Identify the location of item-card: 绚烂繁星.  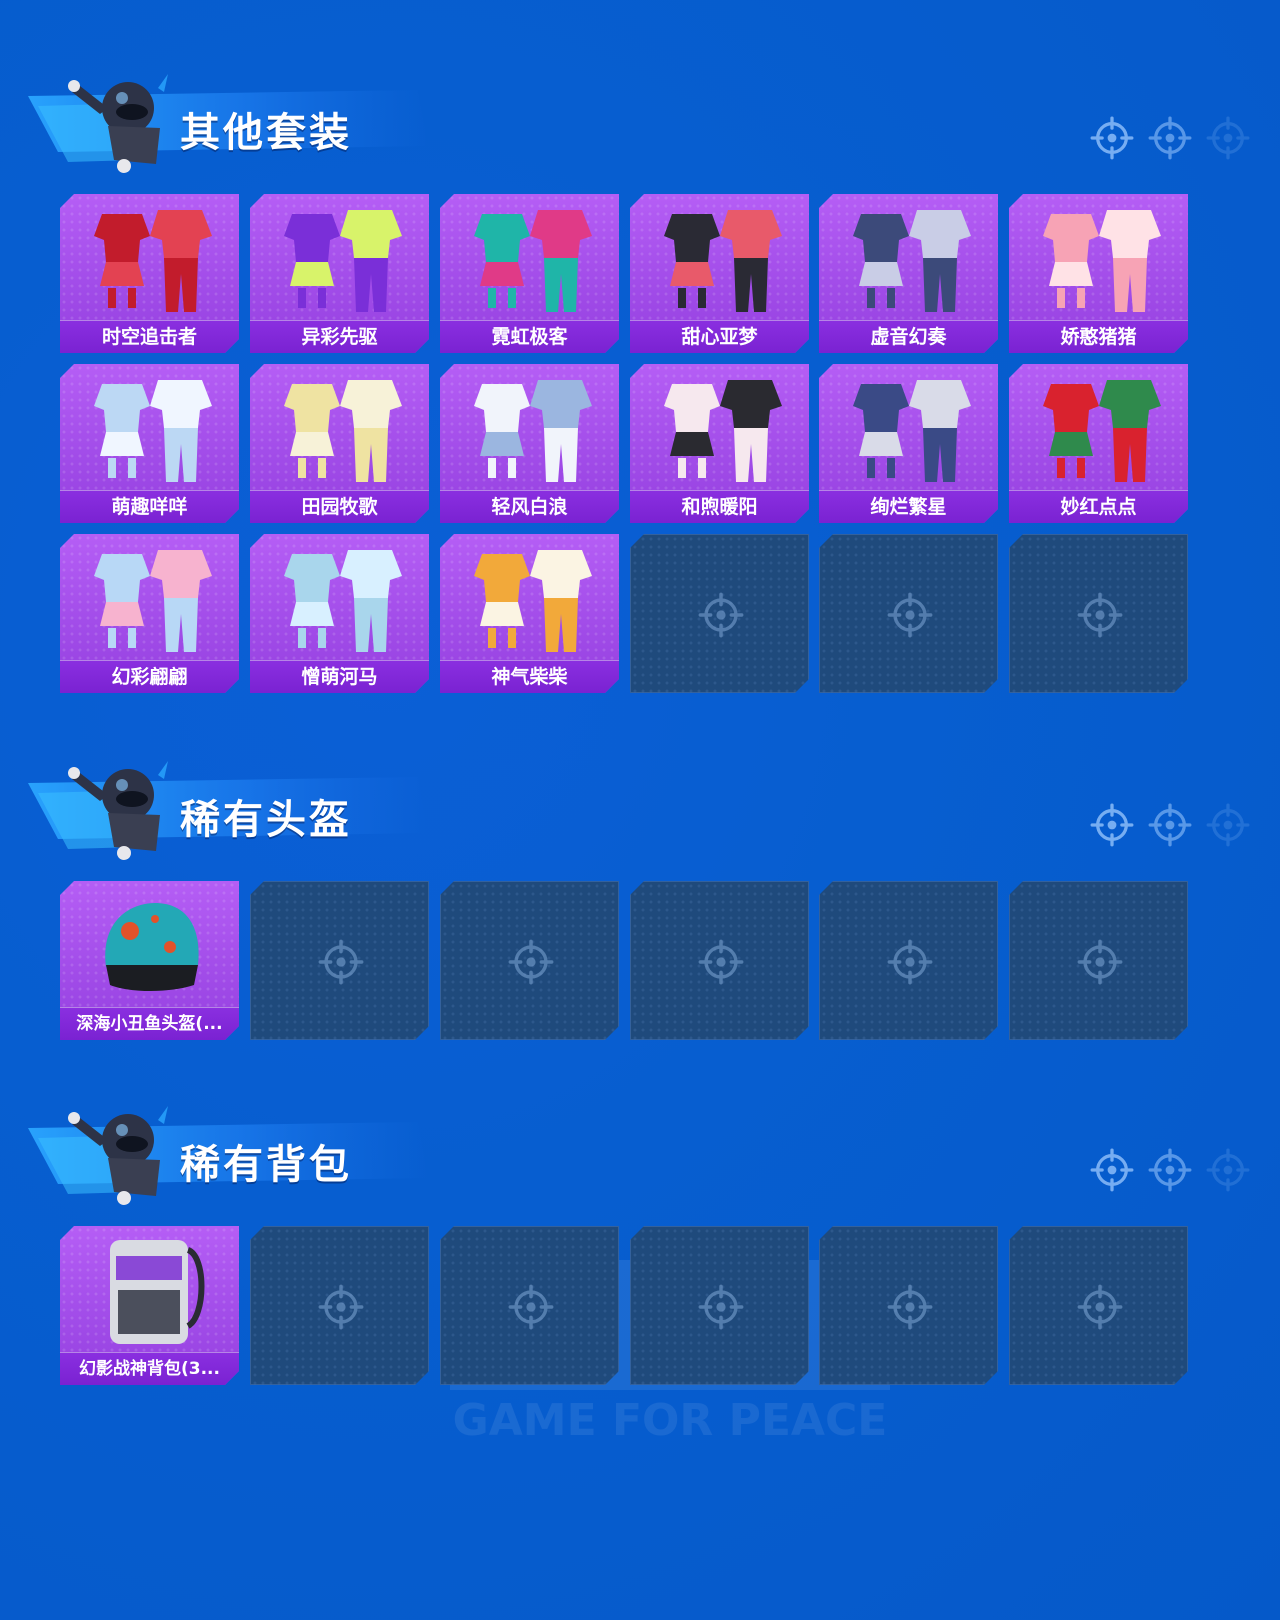
(908, 443).